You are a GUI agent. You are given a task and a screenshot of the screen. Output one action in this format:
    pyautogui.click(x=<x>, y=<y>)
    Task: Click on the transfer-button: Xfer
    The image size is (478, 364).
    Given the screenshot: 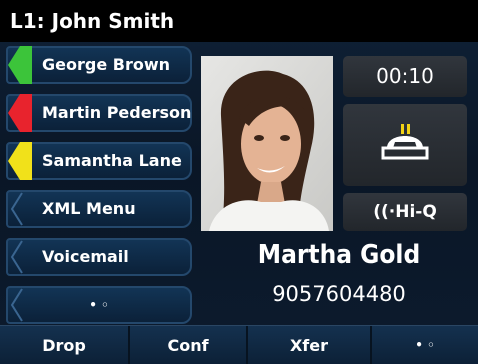 What is the action you would take?
    pyautogui.click(x=310, y=345)
    